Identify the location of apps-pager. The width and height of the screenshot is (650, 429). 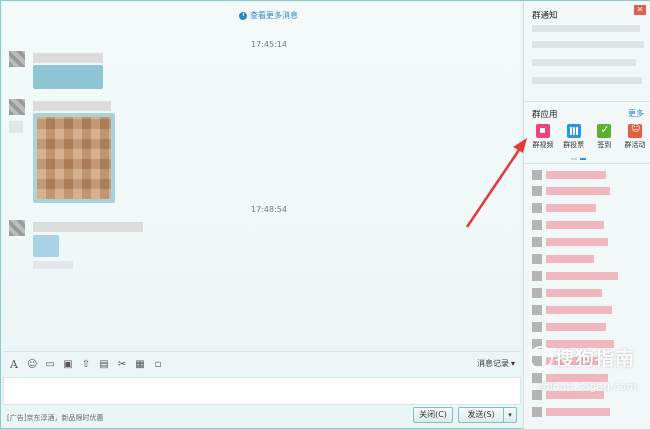
(578, 159).